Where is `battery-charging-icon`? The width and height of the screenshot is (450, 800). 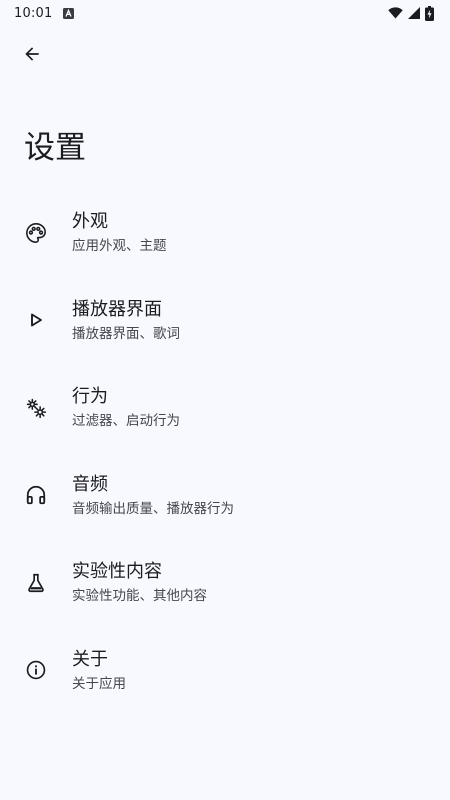 battery-charging-icon is located at coordinates (429, 13).